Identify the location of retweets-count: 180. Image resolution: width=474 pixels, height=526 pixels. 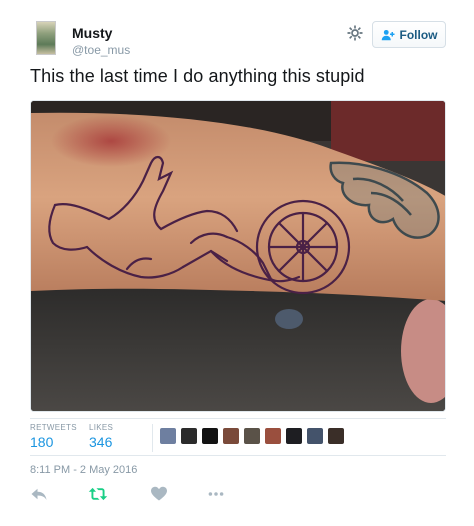
(41, 442).